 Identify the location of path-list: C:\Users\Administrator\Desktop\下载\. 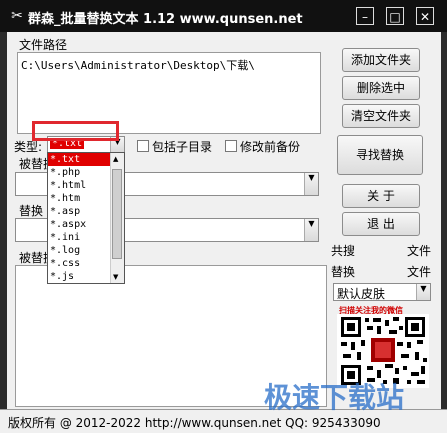
(169, 93).